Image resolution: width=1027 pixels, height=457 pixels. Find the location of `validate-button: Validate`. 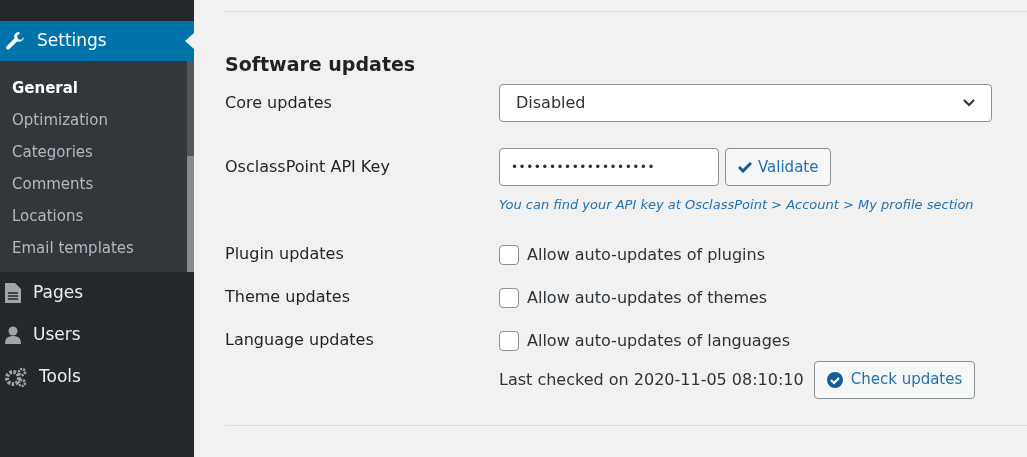

validate-button: Validate is located at coordinates (778, 167).